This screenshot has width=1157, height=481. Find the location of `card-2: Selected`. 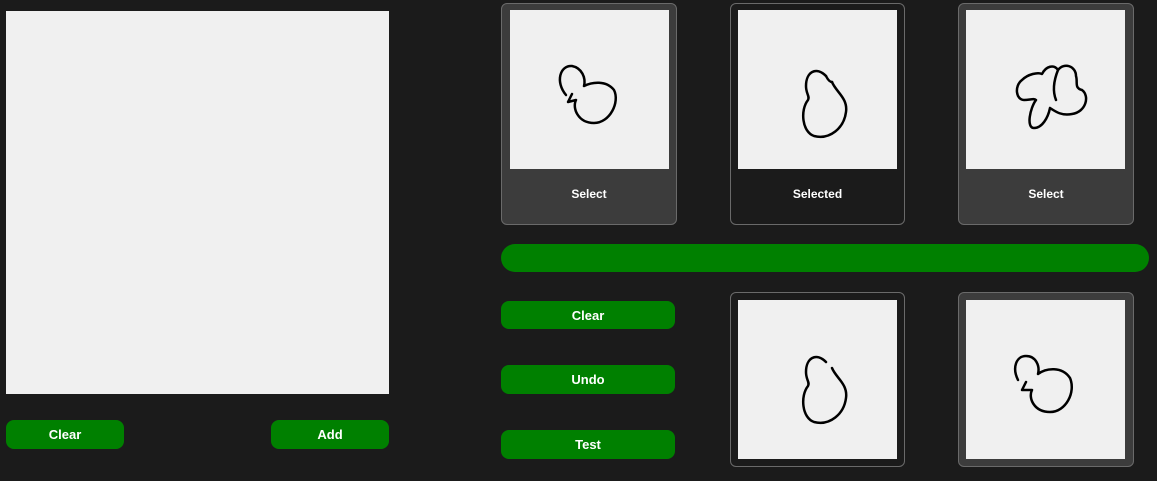

card-2: Selected is located at coordinates (817, 114).